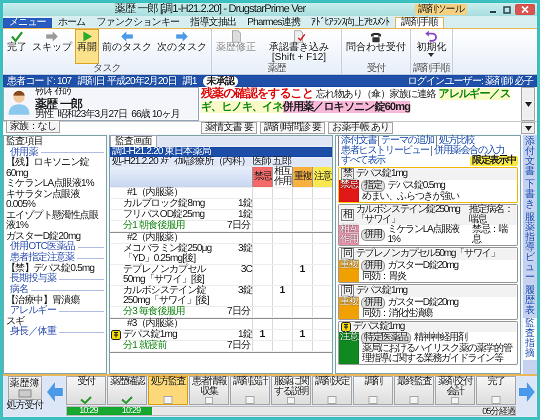 The image size is (540, 420). What do you see at coordinates (33, 332) in the screenshot?
I see `section-heading: 身長／体重` at bounding box center [33, 332].